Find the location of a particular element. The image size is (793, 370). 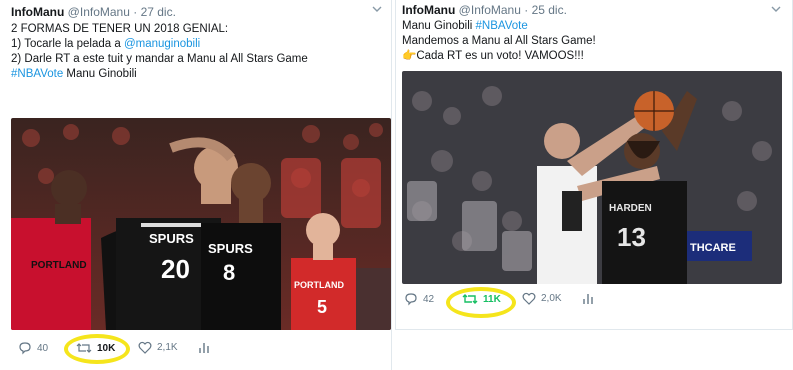

ad-board-text: THCARE is located at coordinates (713, 248).